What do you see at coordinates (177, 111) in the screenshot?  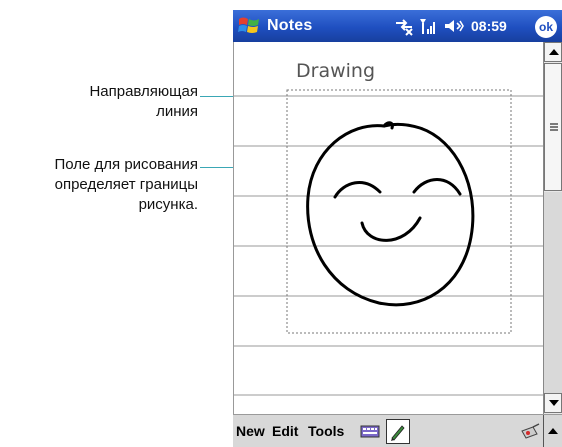 I see `callout-line-2: линия` at bounding box center [177, 111].